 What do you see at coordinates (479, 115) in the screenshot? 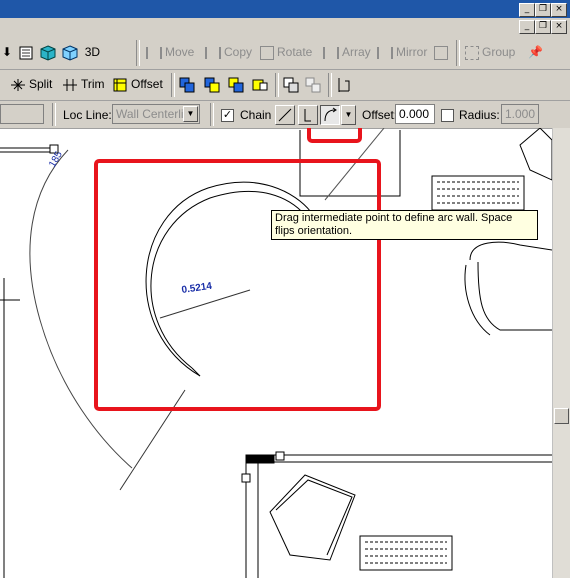
I see `radius-label: Radius:` at bounding box center [479, 115].